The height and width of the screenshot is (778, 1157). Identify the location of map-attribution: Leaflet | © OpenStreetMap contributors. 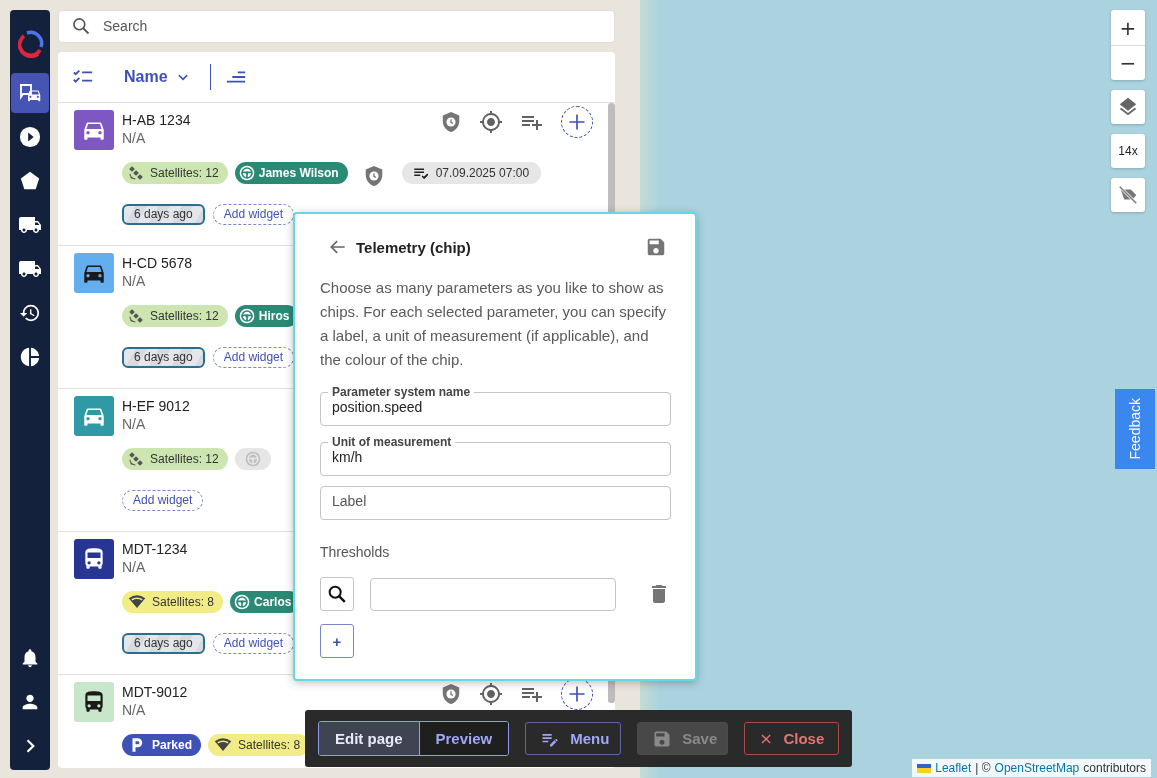
(1031, 768).